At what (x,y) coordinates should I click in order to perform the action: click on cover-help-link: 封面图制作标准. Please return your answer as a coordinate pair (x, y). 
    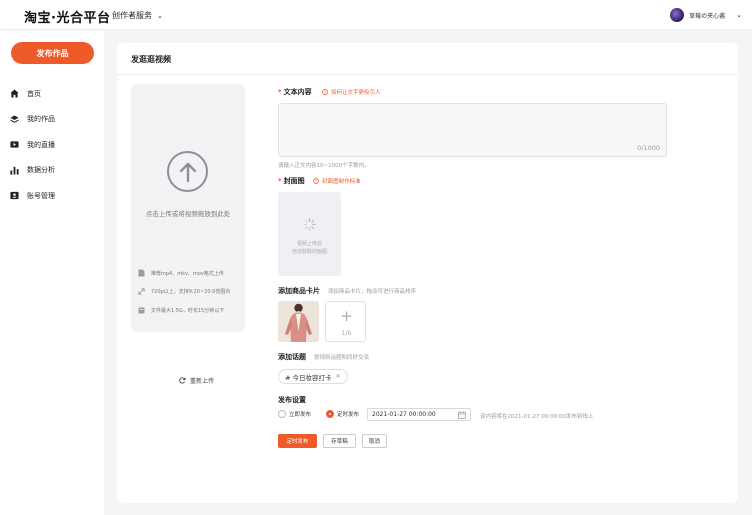
    Looking at the image, I should click on (337, 181).